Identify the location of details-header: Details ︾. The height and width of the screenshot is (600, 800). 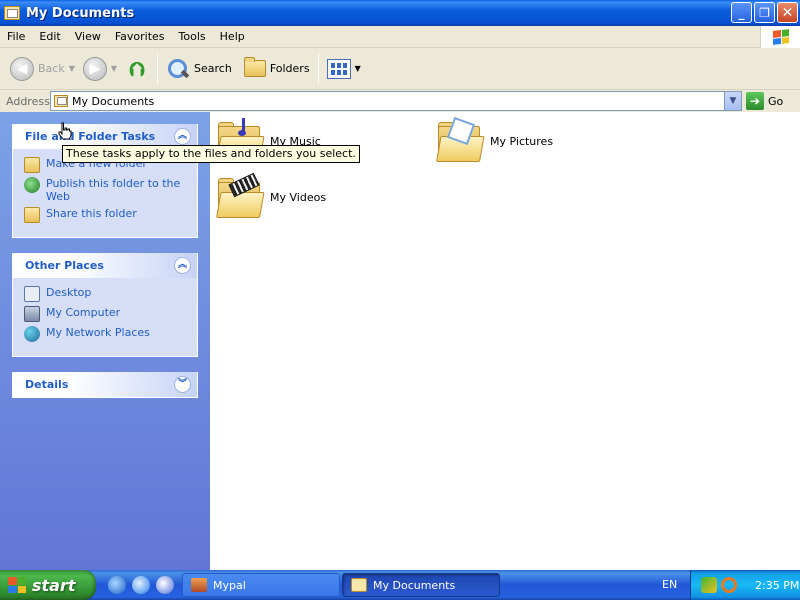
(105, 384).